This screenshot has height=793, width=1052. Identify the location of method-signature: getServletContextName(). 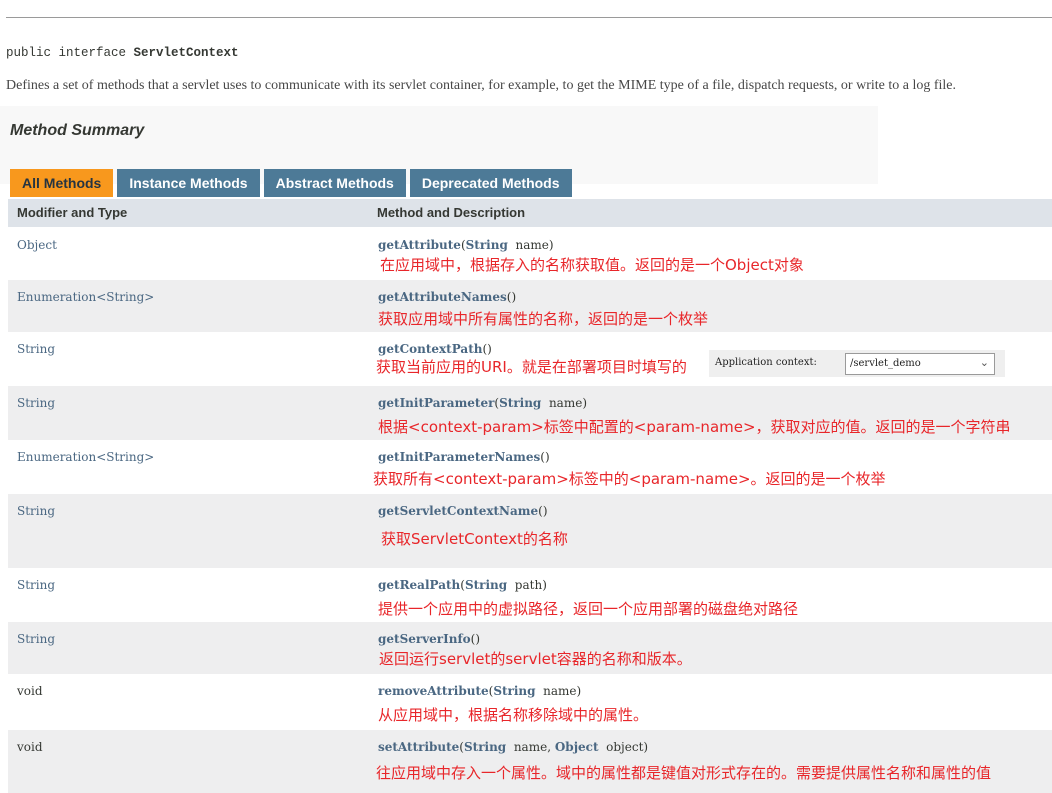
(463, 511).